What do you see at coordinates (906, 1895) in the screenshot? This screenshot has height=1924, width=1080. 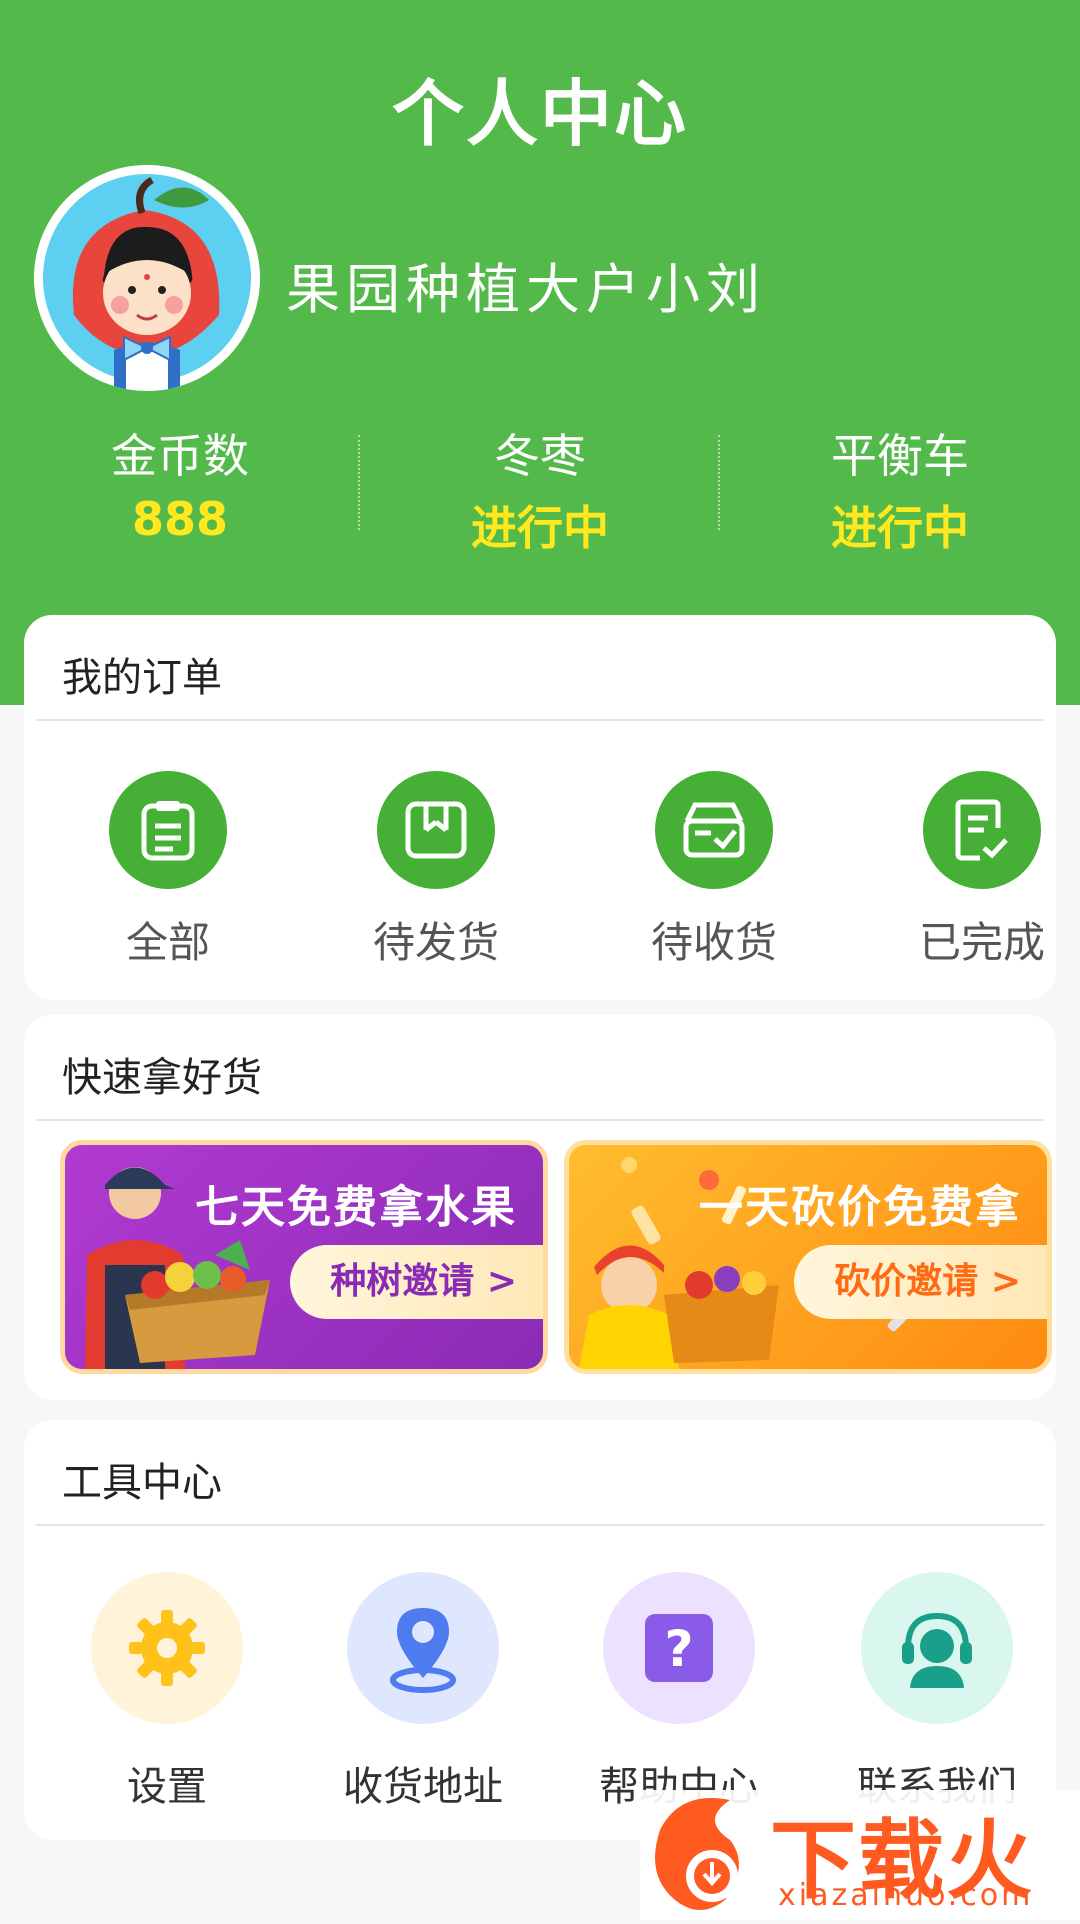 I see `watermark-url: xiazaihuo.com` at bounding box center [906, 1895].